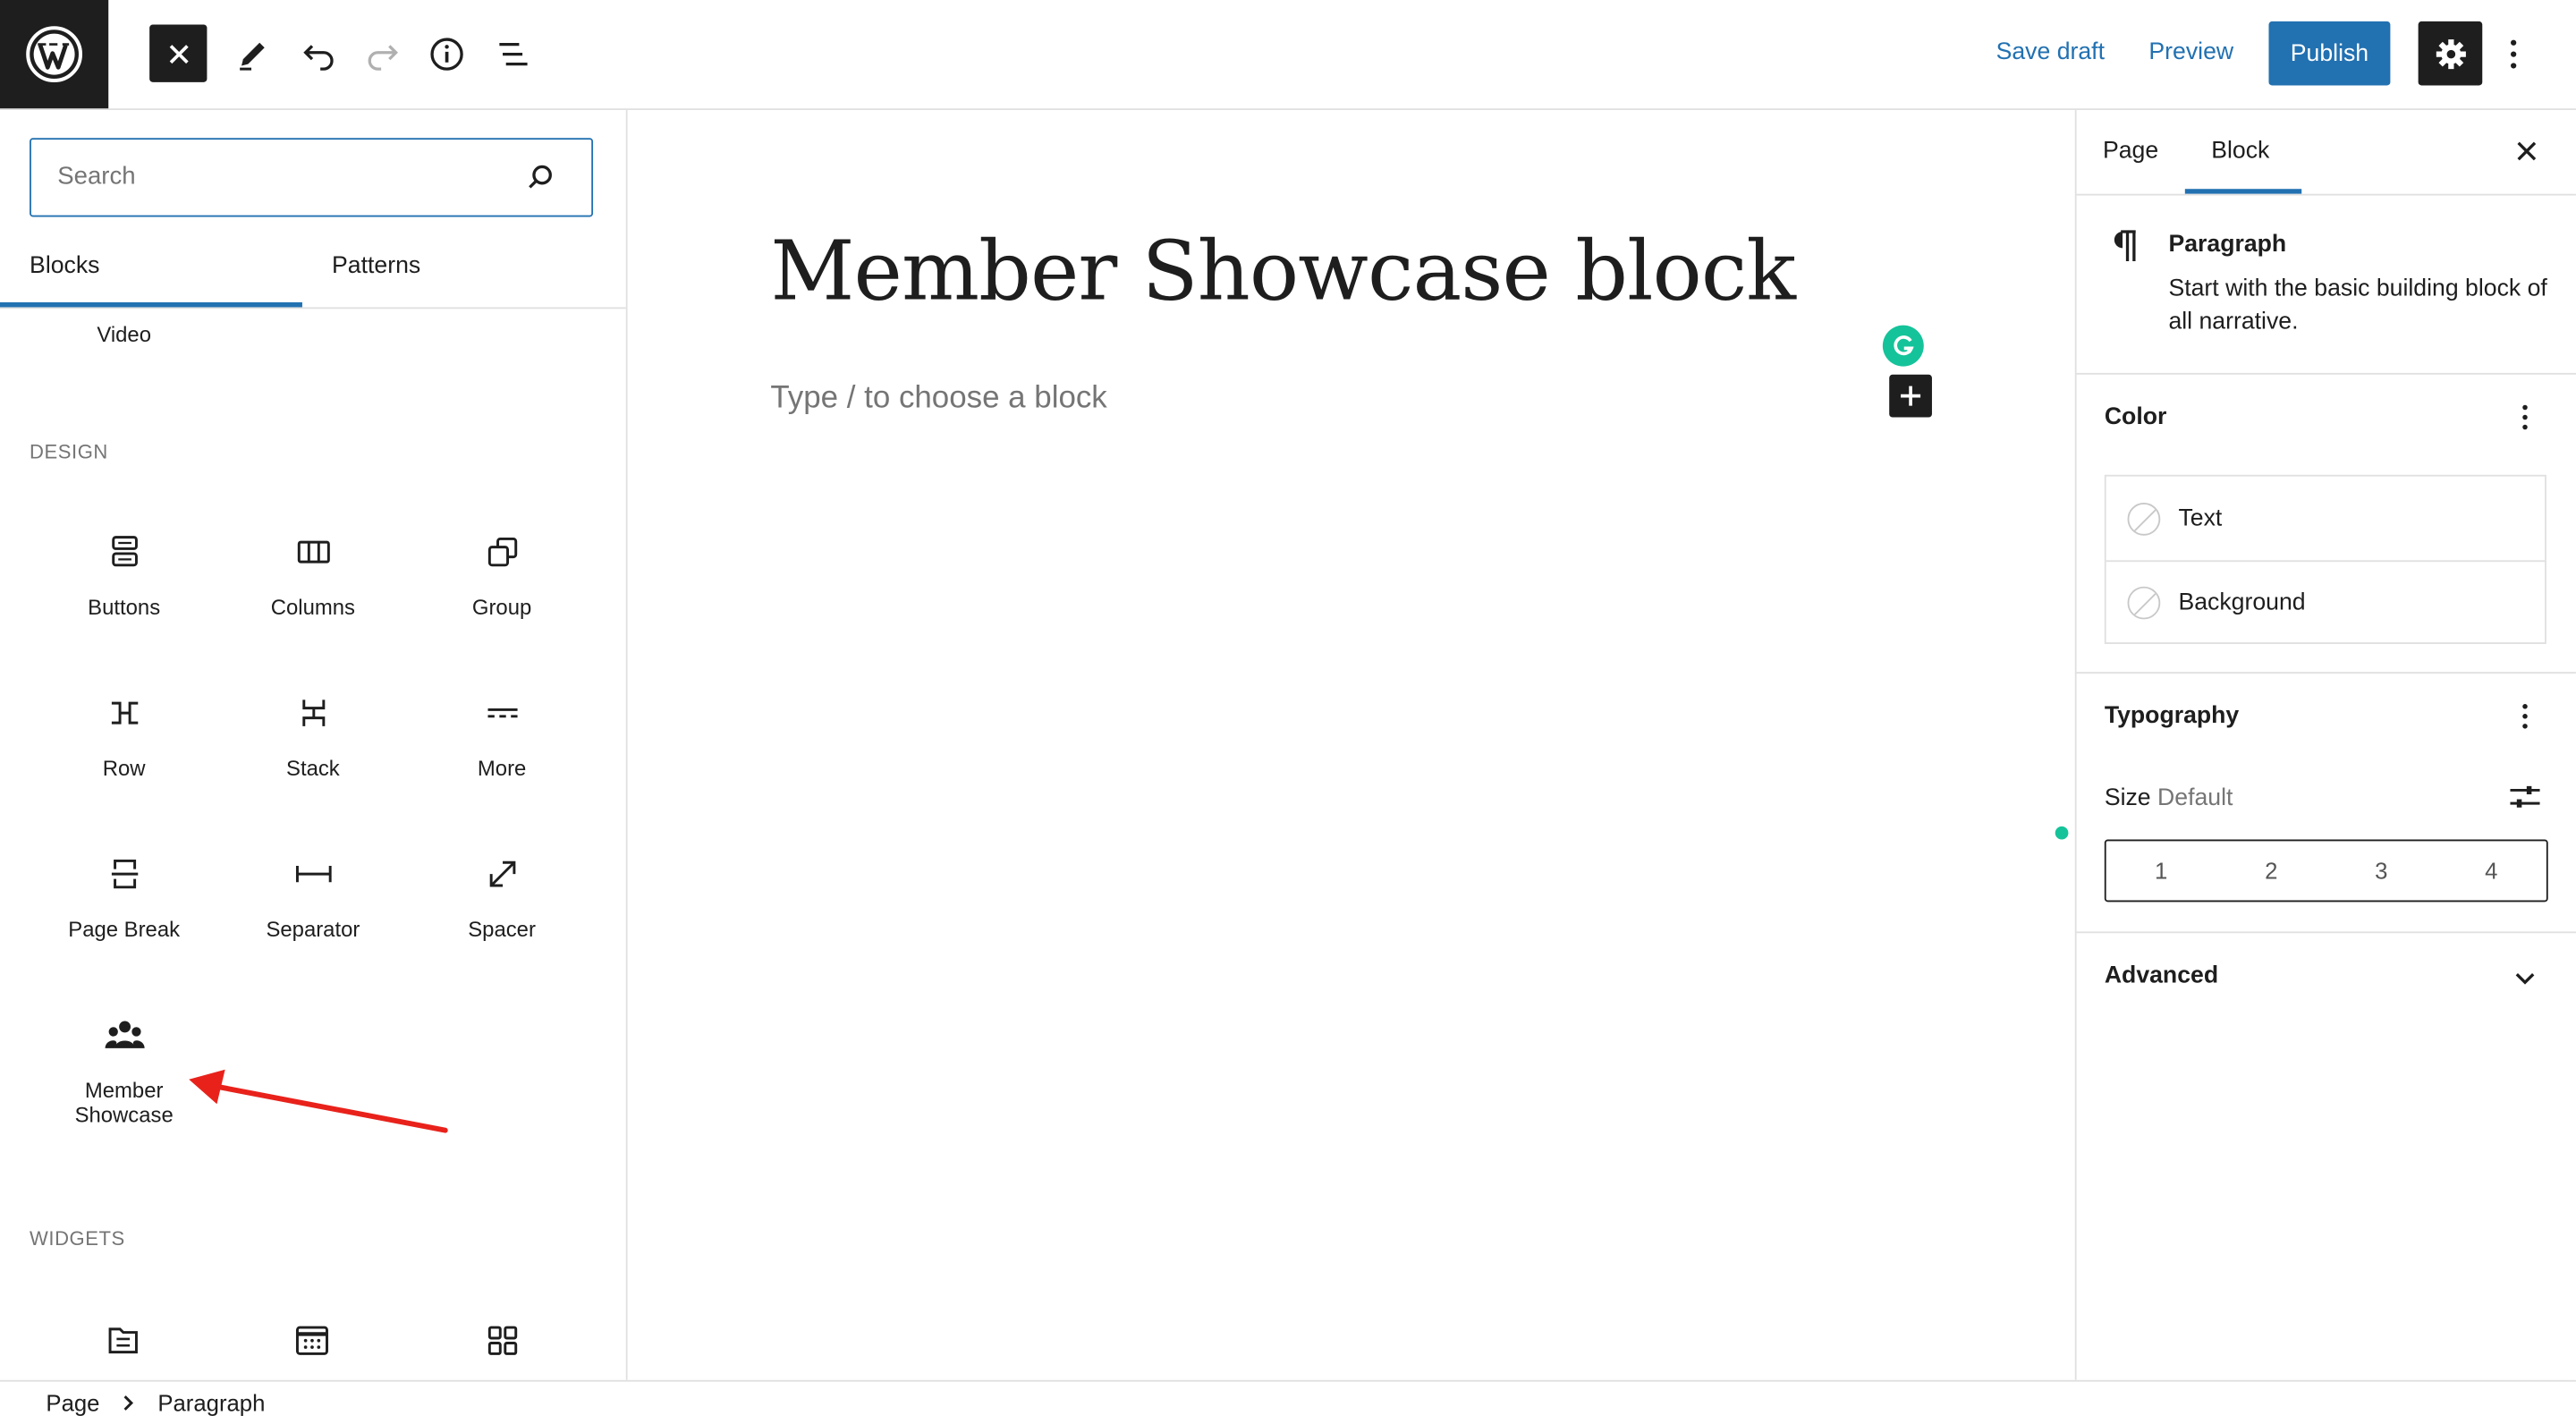 The width and height of the screenshot is (2576, 1424). I want to click on tab-blocks: Blocks, so click(64, 266).